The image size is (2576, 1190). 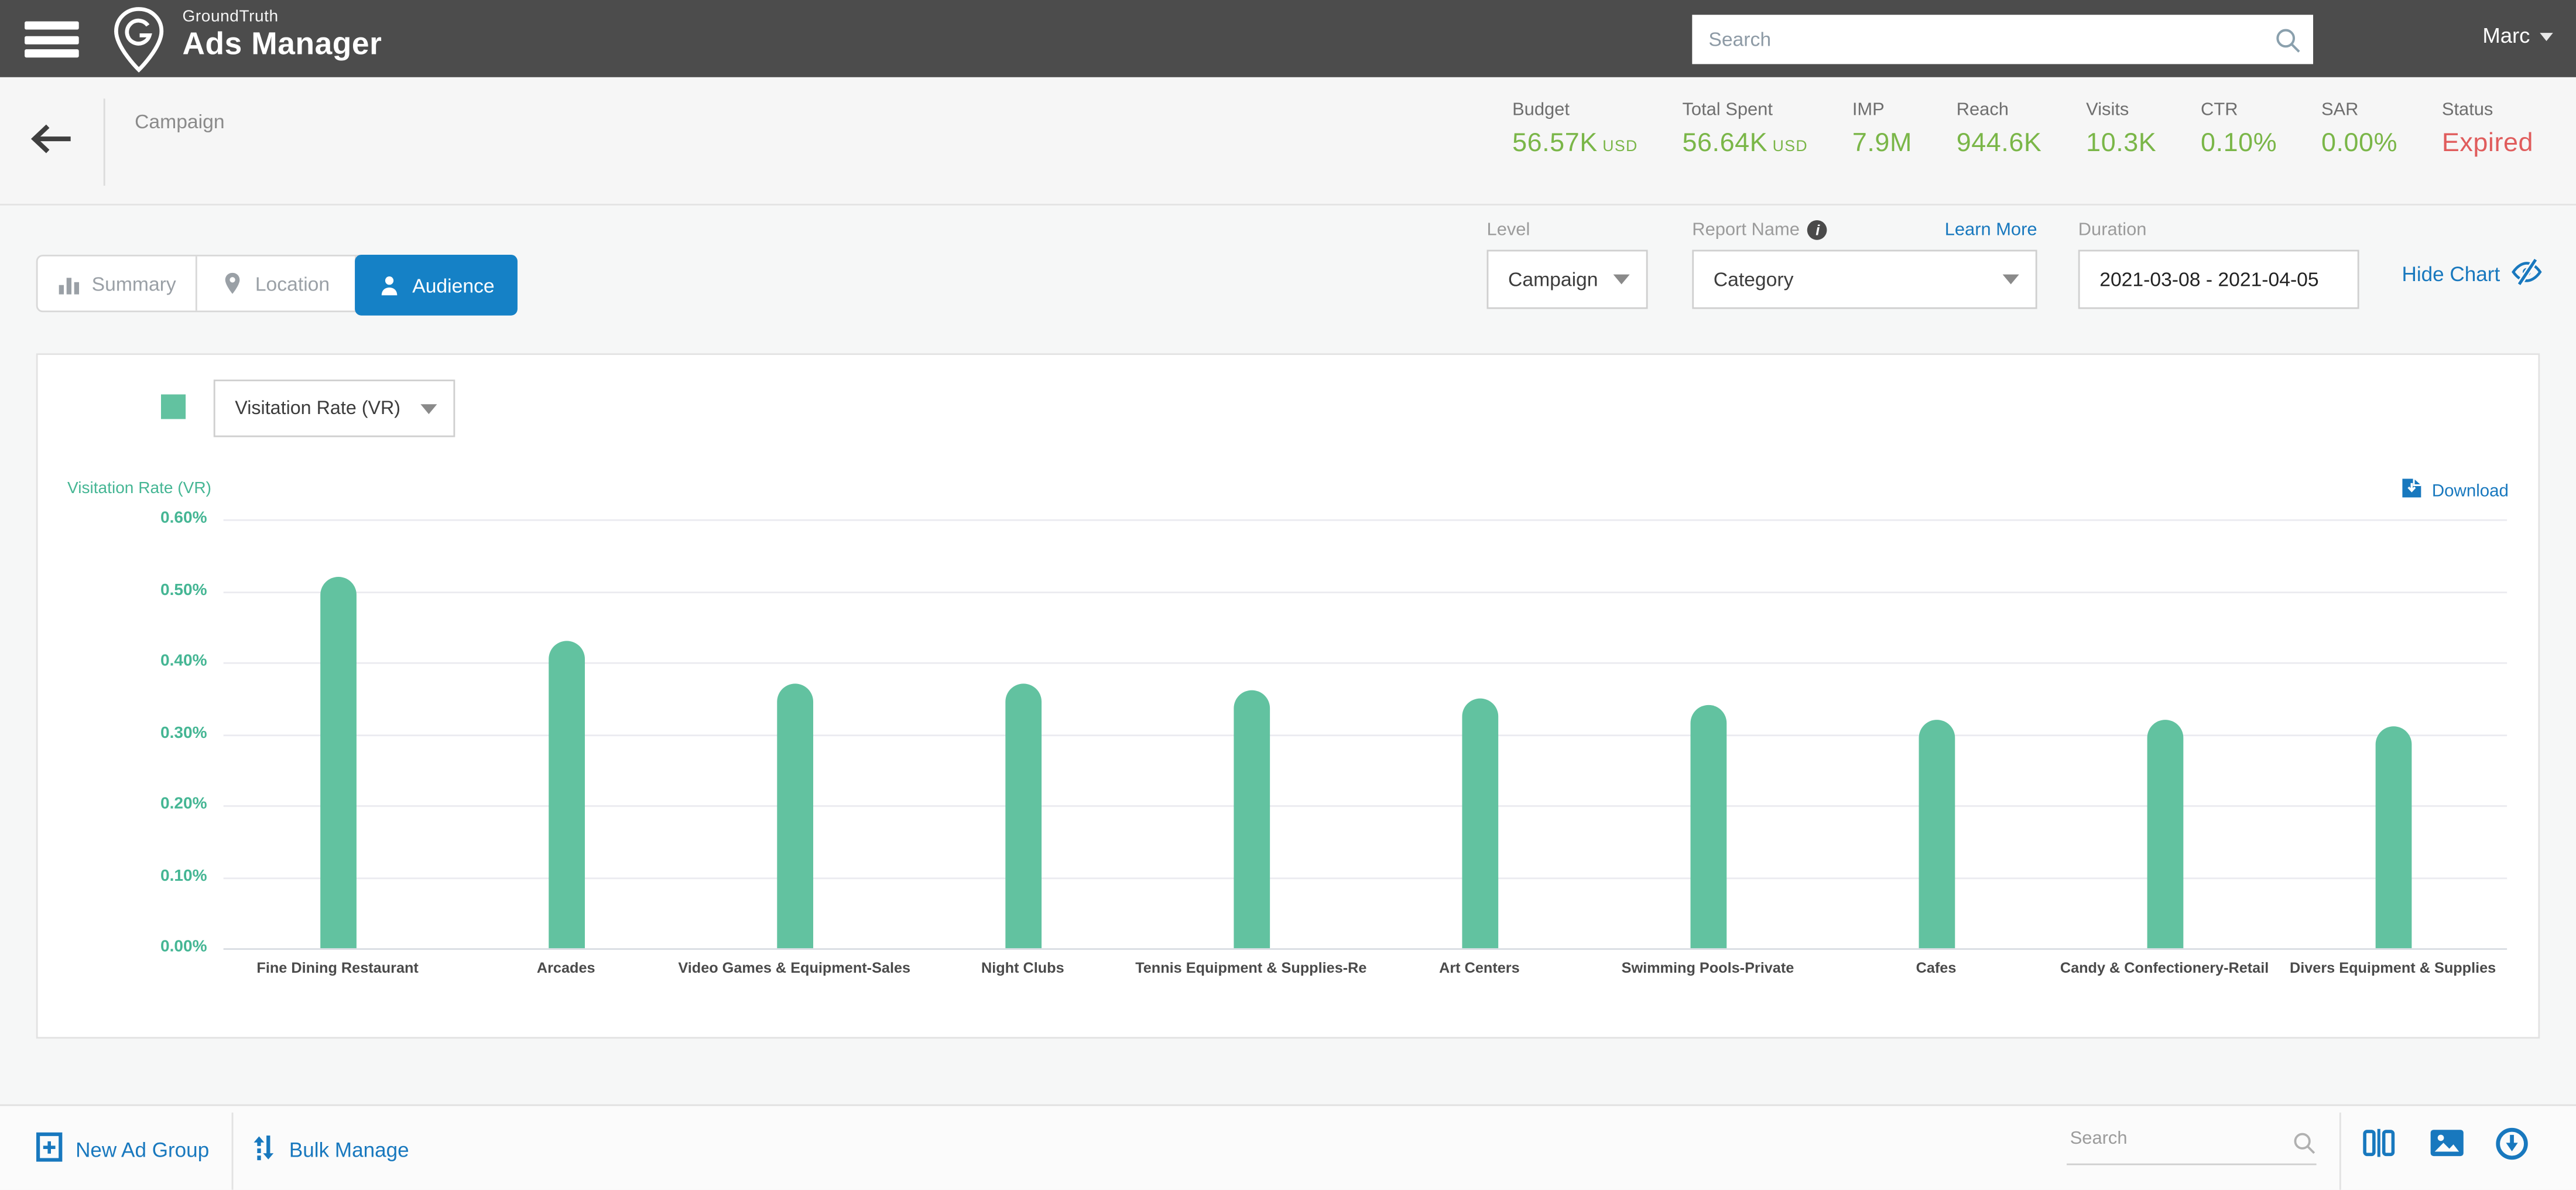 What do you see at coordinates (233, 283) in the screenshot?
I see `map-pin-icon` at bounding box center [233, 283].